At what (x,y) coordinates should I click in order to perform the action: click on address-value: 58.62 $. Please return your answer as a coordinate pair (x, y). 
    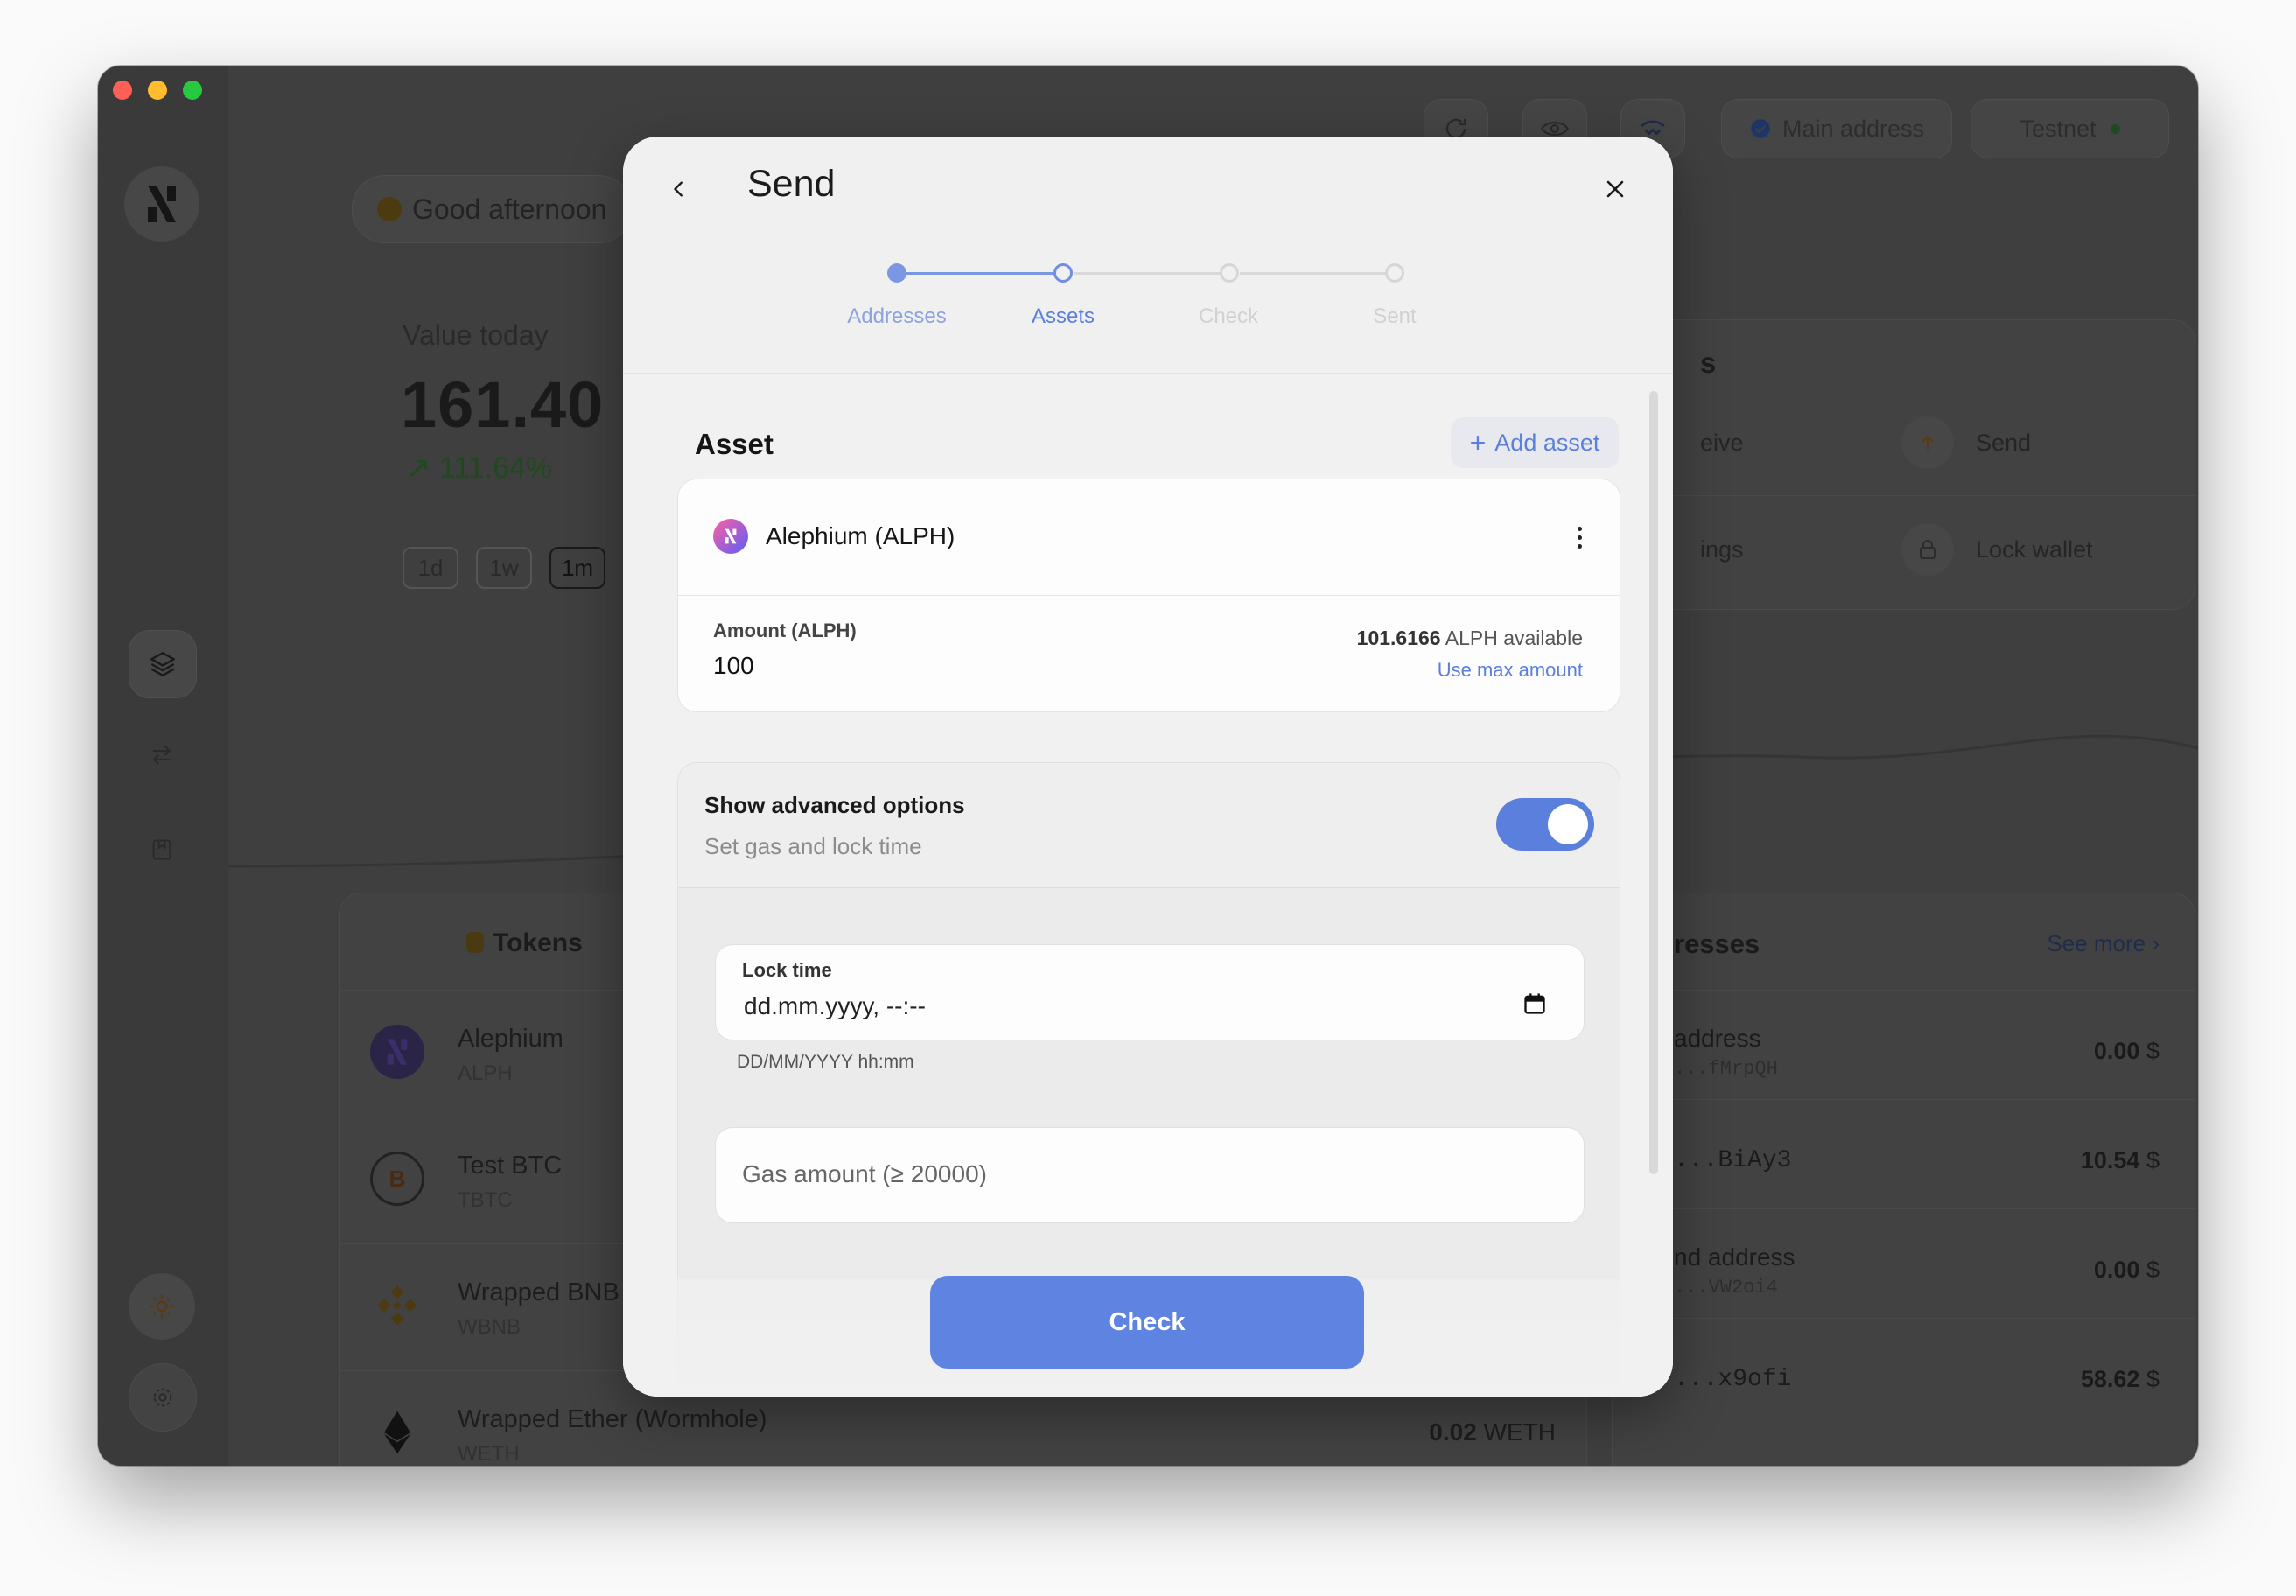
    Looking at the image, I should click on (2120, 1379).